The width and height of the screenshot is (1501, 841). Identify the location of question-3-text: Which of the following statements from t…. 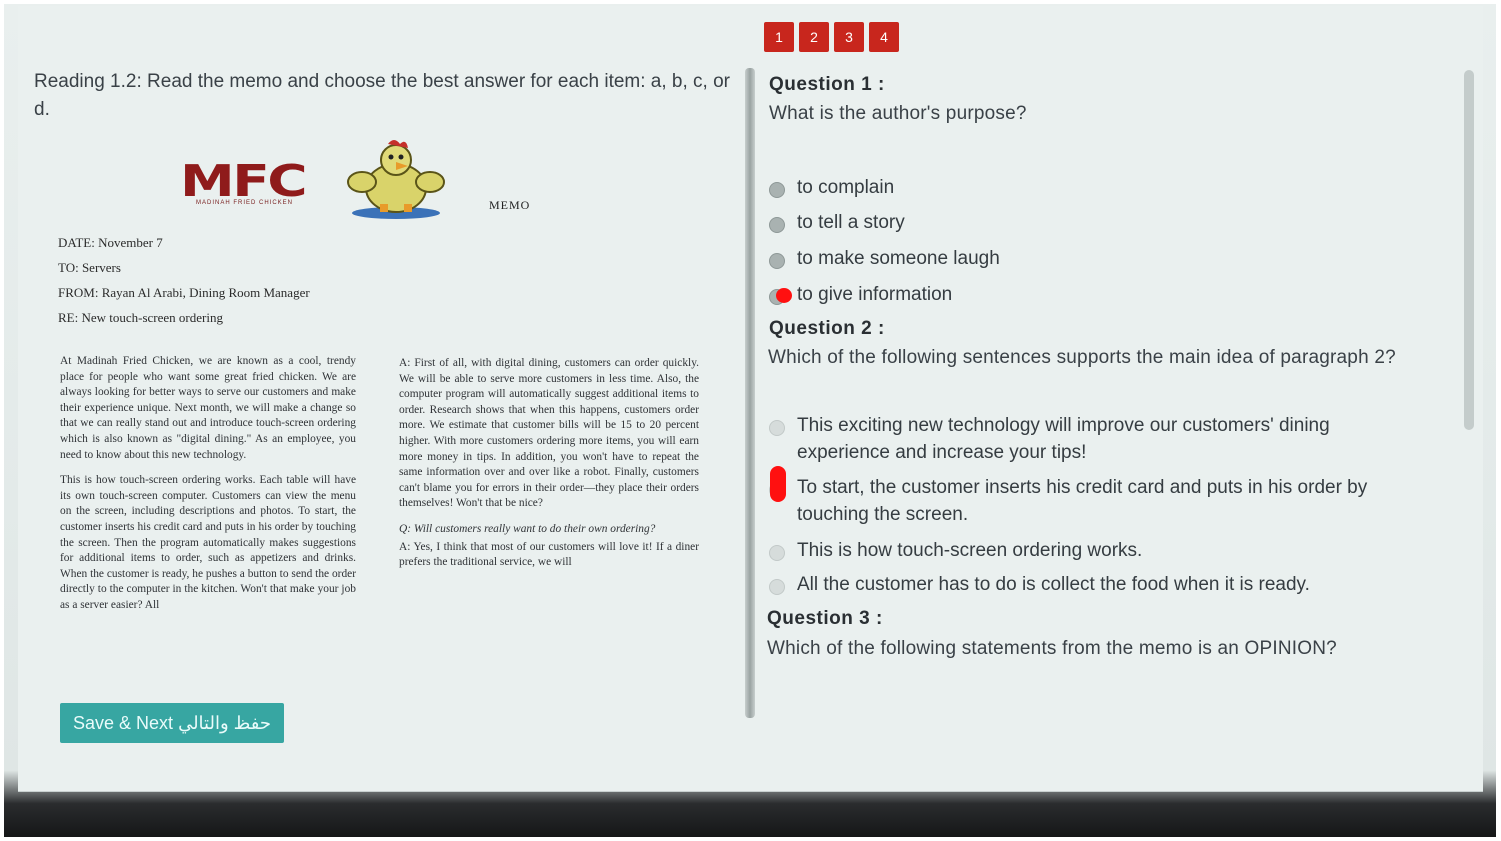
(1052, 648).